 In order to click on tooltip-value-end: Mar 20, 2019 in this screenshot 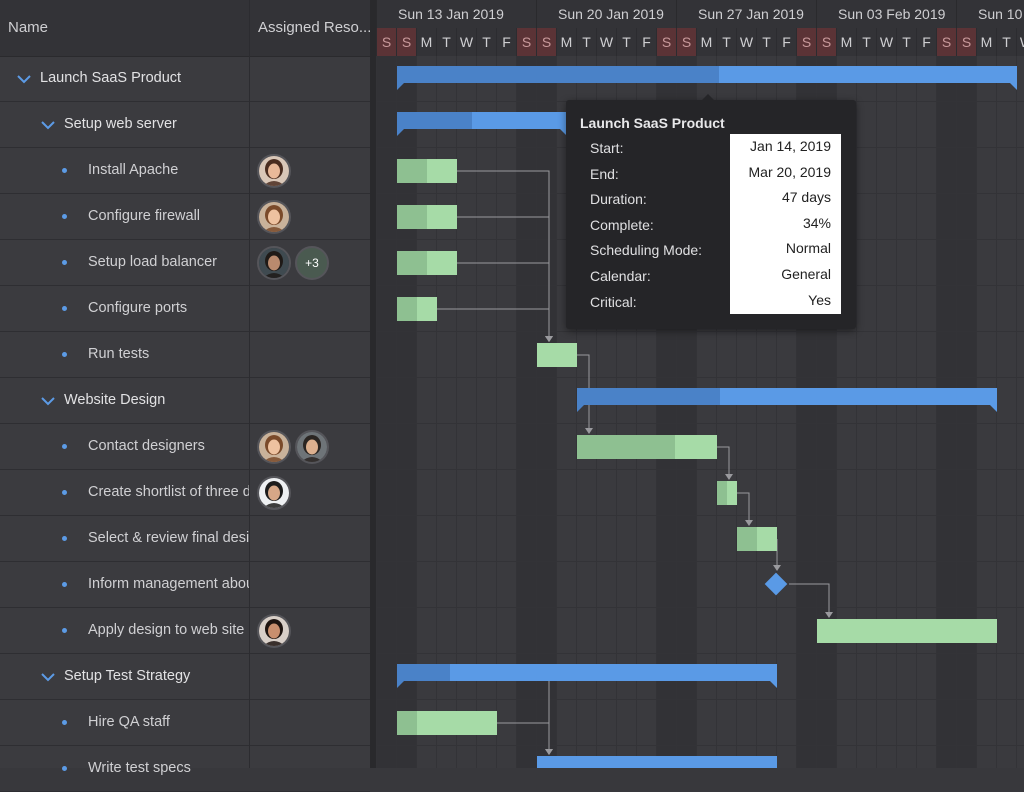, I will do `click(790, 171)`.